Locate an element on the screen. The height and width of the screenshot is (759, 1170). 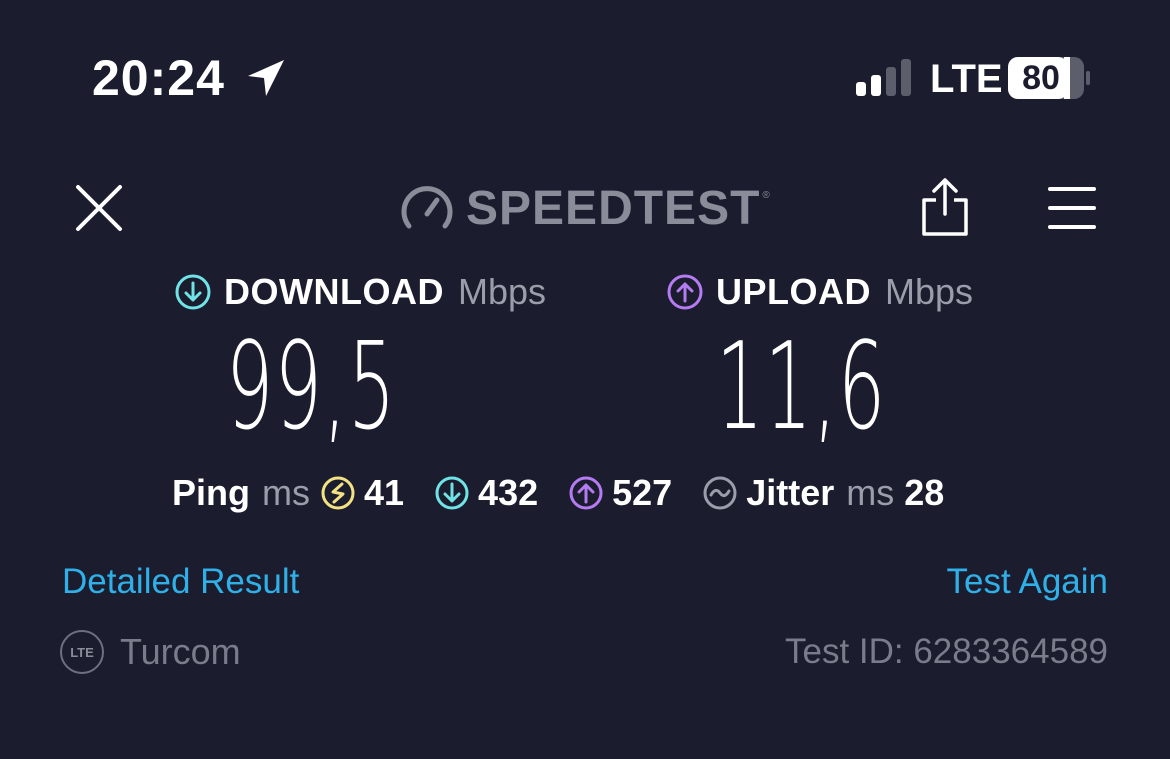
battery-level: 80 is located at coordinates (1041, 78).